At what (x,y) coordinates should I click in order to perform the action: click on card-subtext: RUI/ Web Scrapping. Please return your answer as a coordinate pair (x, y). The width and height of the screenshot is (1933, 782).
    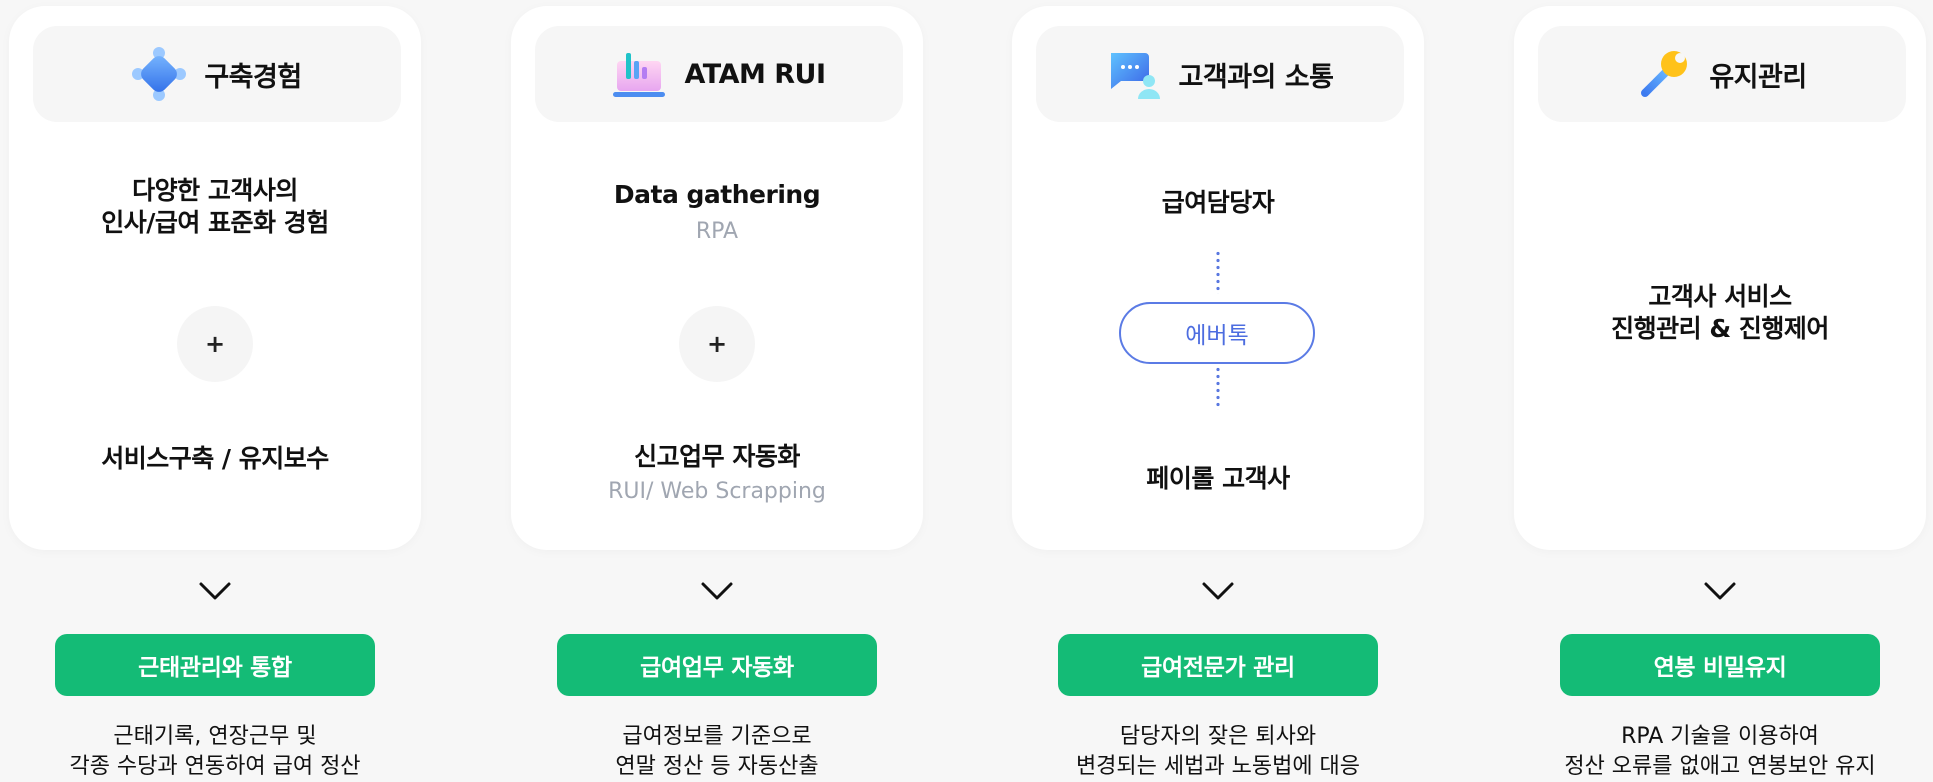
    Looking at the image, I should click on (717, 491).